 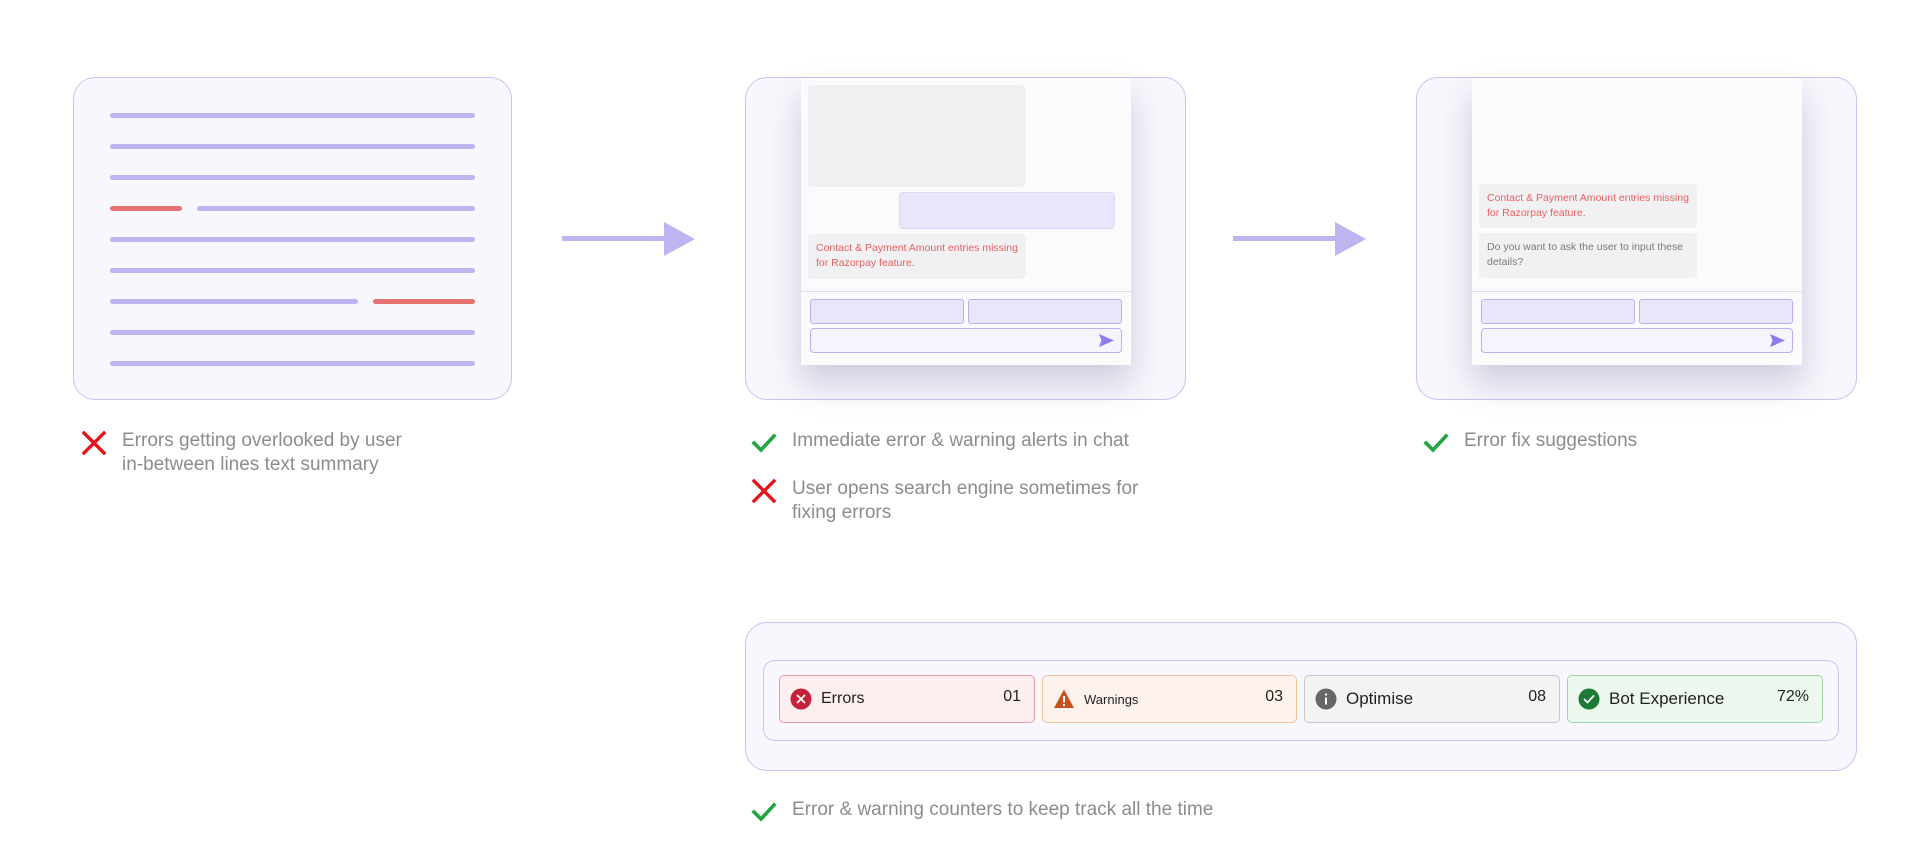 I want to click on counter-value: 01, so click(x=1012, y=696).